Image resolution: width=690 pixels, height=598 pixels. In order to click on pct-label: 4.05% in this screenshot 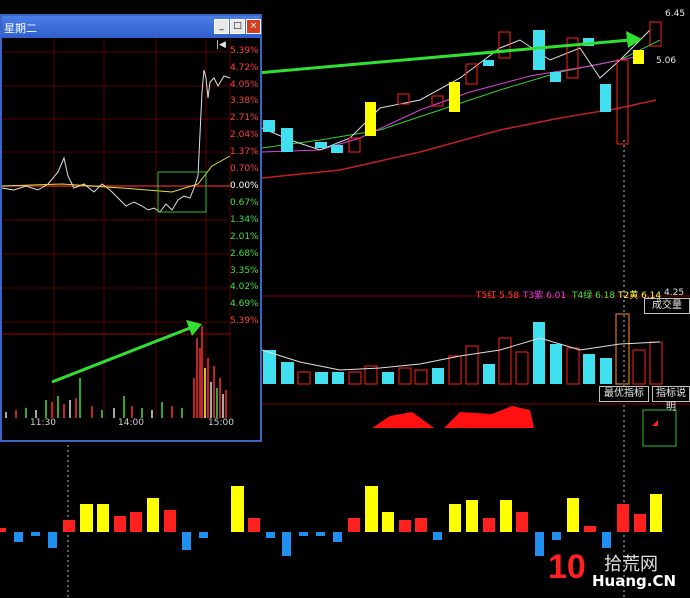, I will do `click(244, 85)`.